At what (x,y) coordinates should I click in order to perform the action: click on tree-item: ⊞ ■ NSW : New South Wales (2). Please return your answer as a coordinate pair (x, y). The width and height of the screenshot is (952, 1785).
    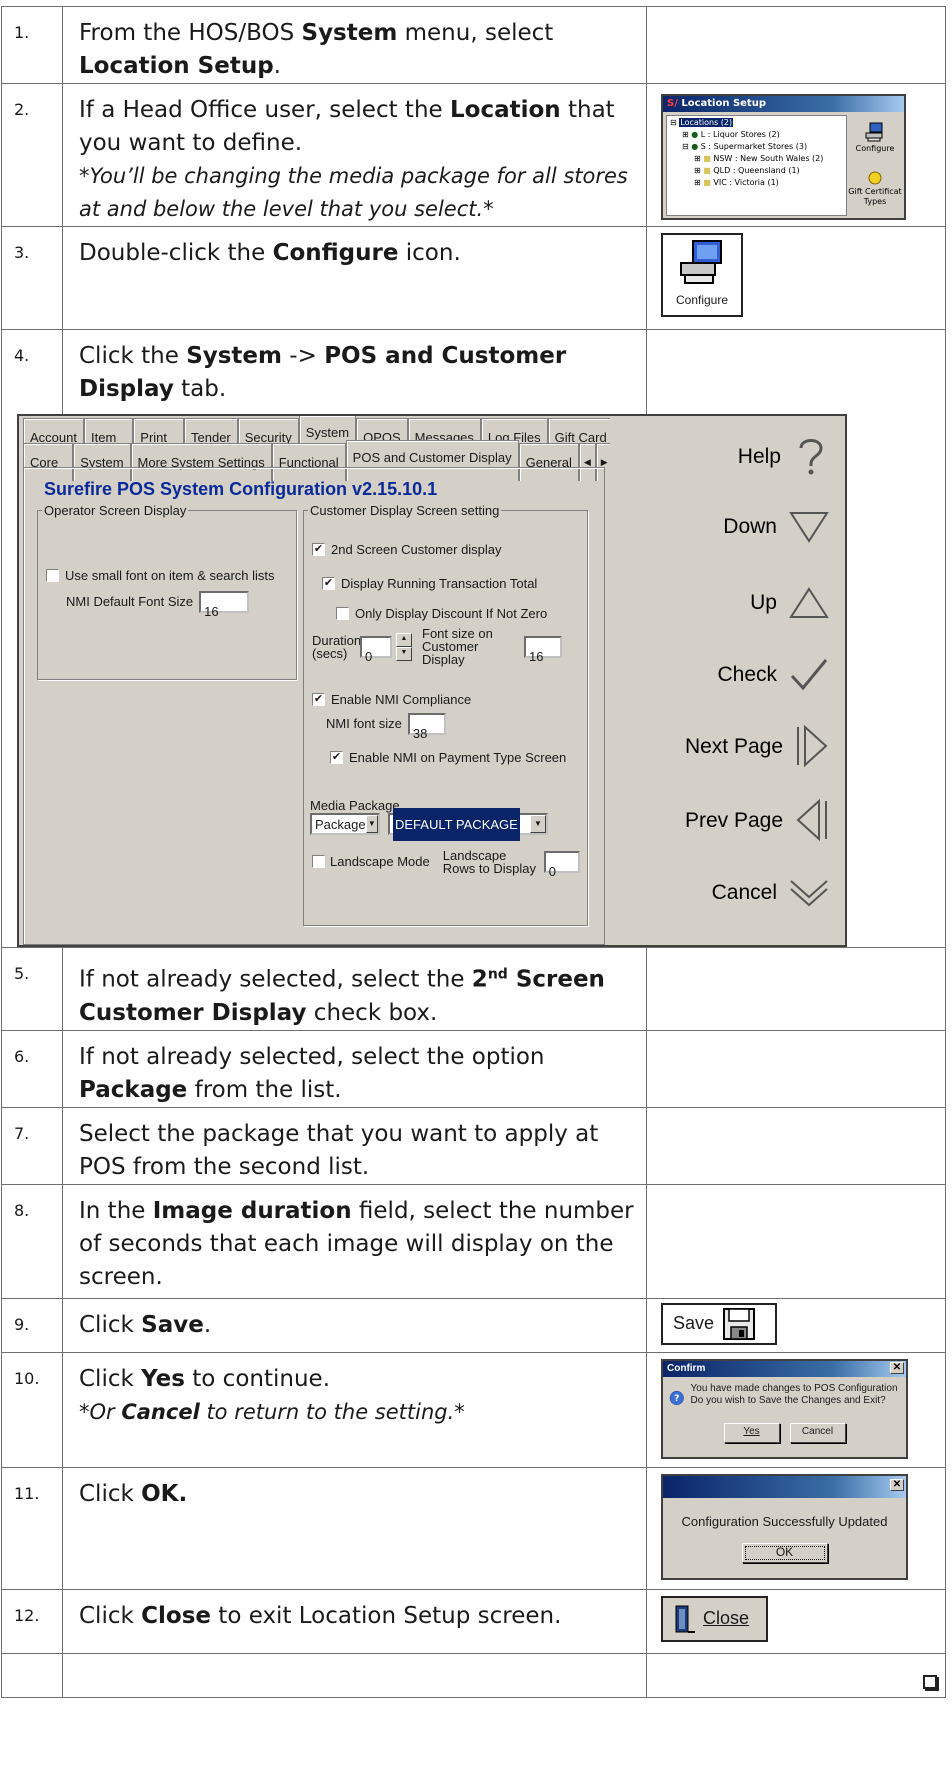
    Looking at the image, I should click on (756, 159).